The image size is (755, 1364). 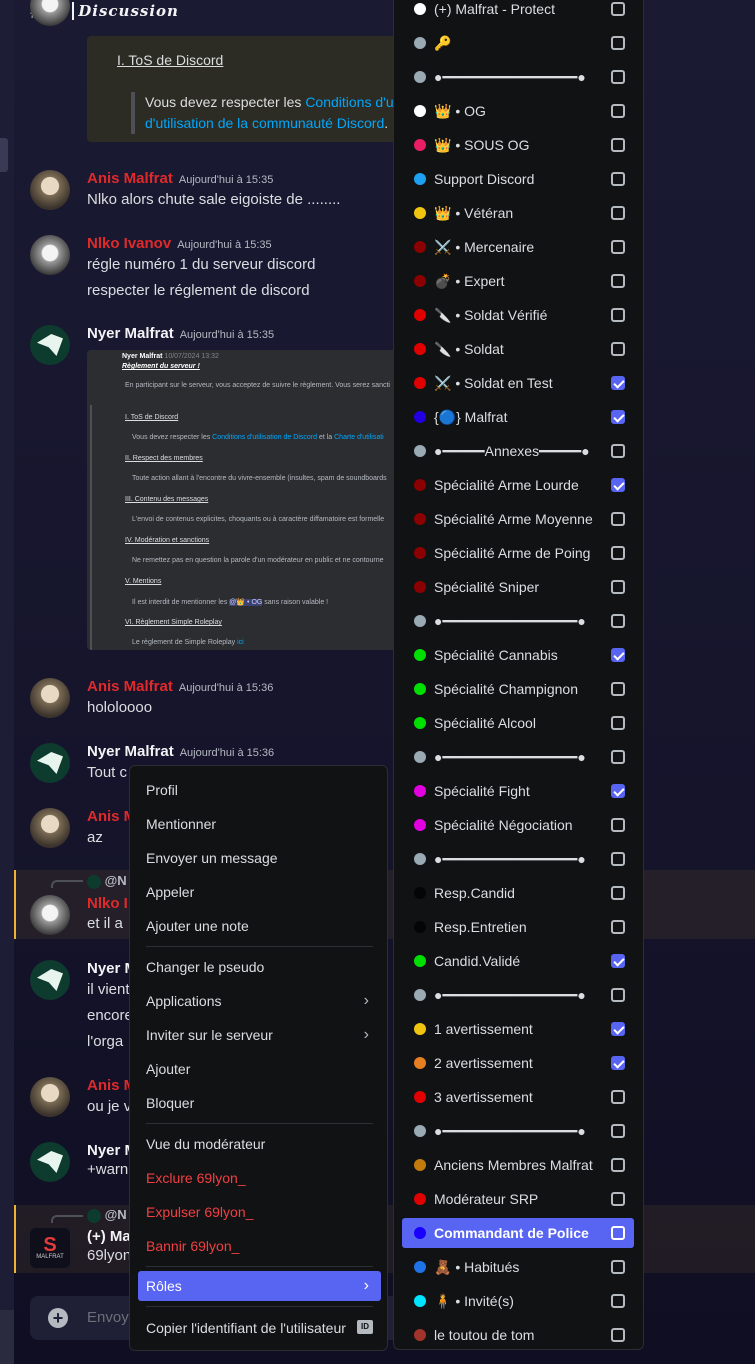 I want to click on embed-link-title: I. ToS de Discord, so click(x=170, y=60).